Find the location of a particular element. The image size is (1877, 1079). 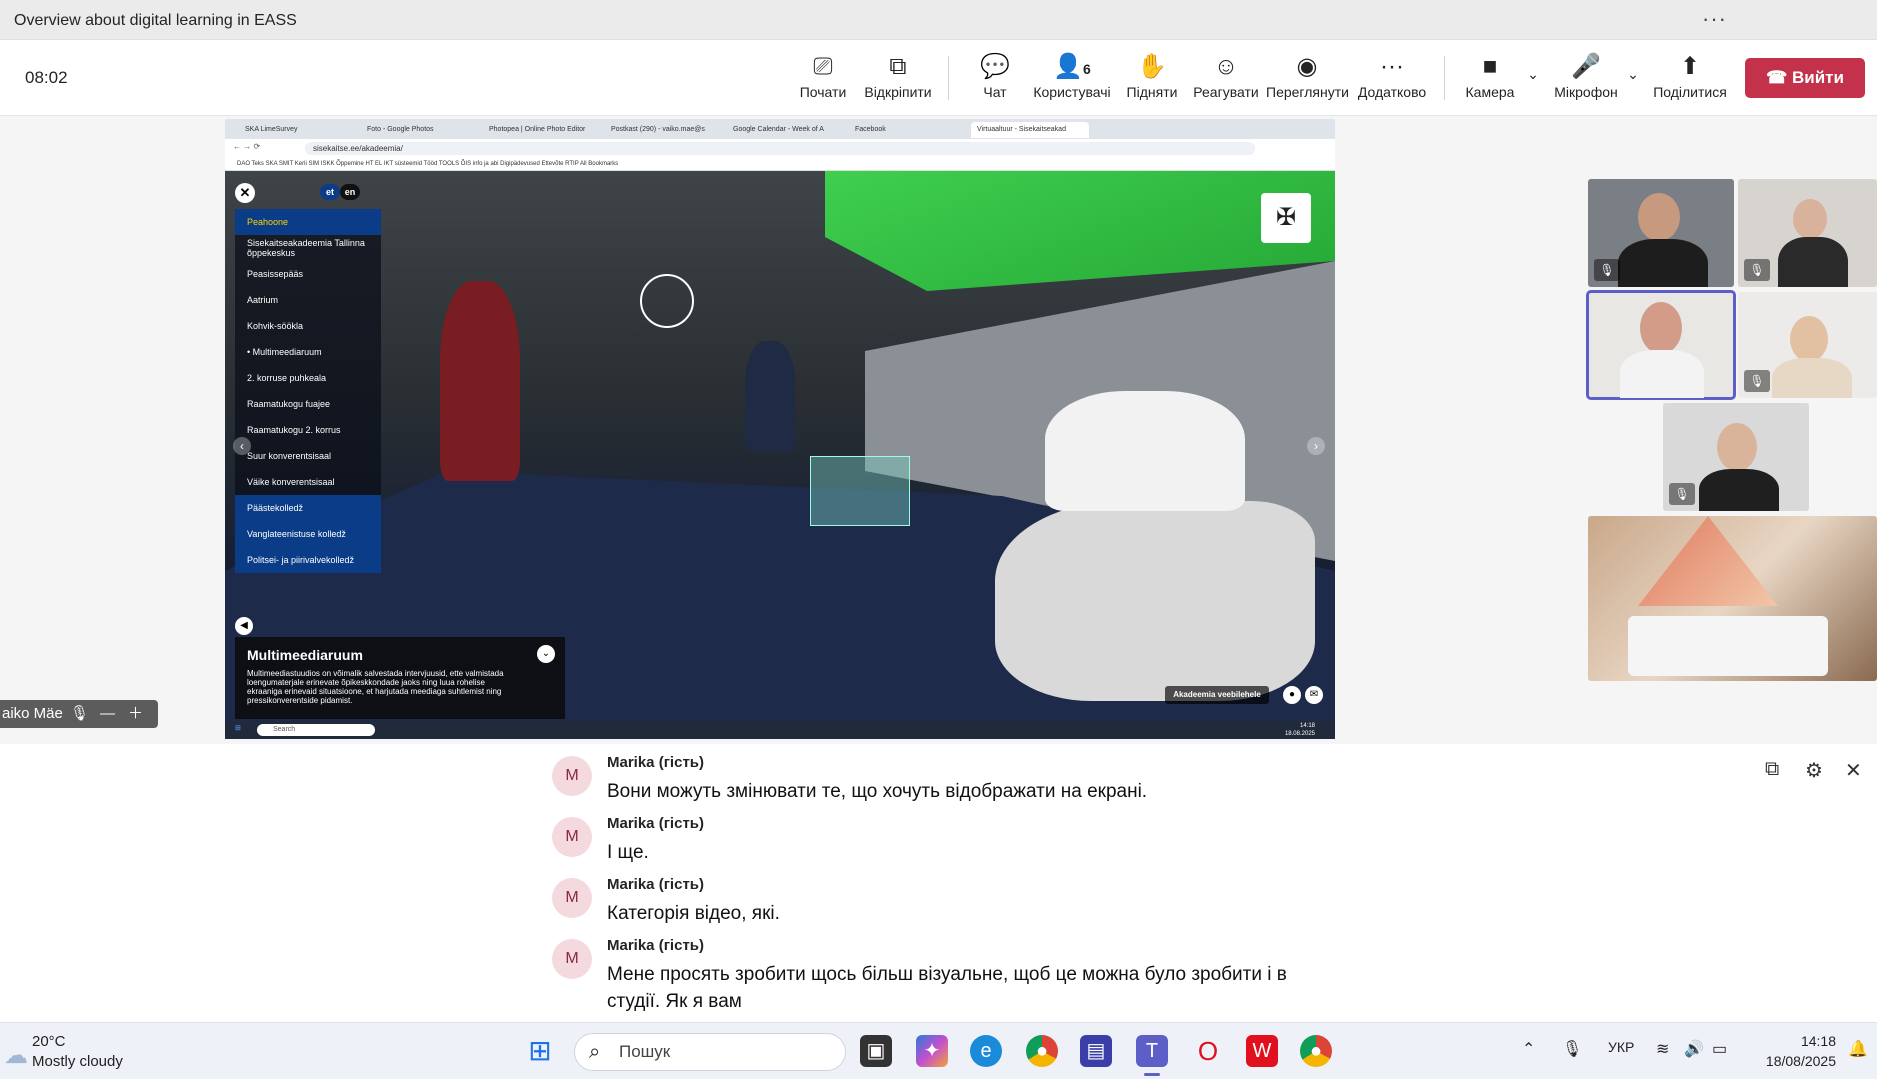

react-button: ☺ Реагувати is located at coordinates (1226, 75).